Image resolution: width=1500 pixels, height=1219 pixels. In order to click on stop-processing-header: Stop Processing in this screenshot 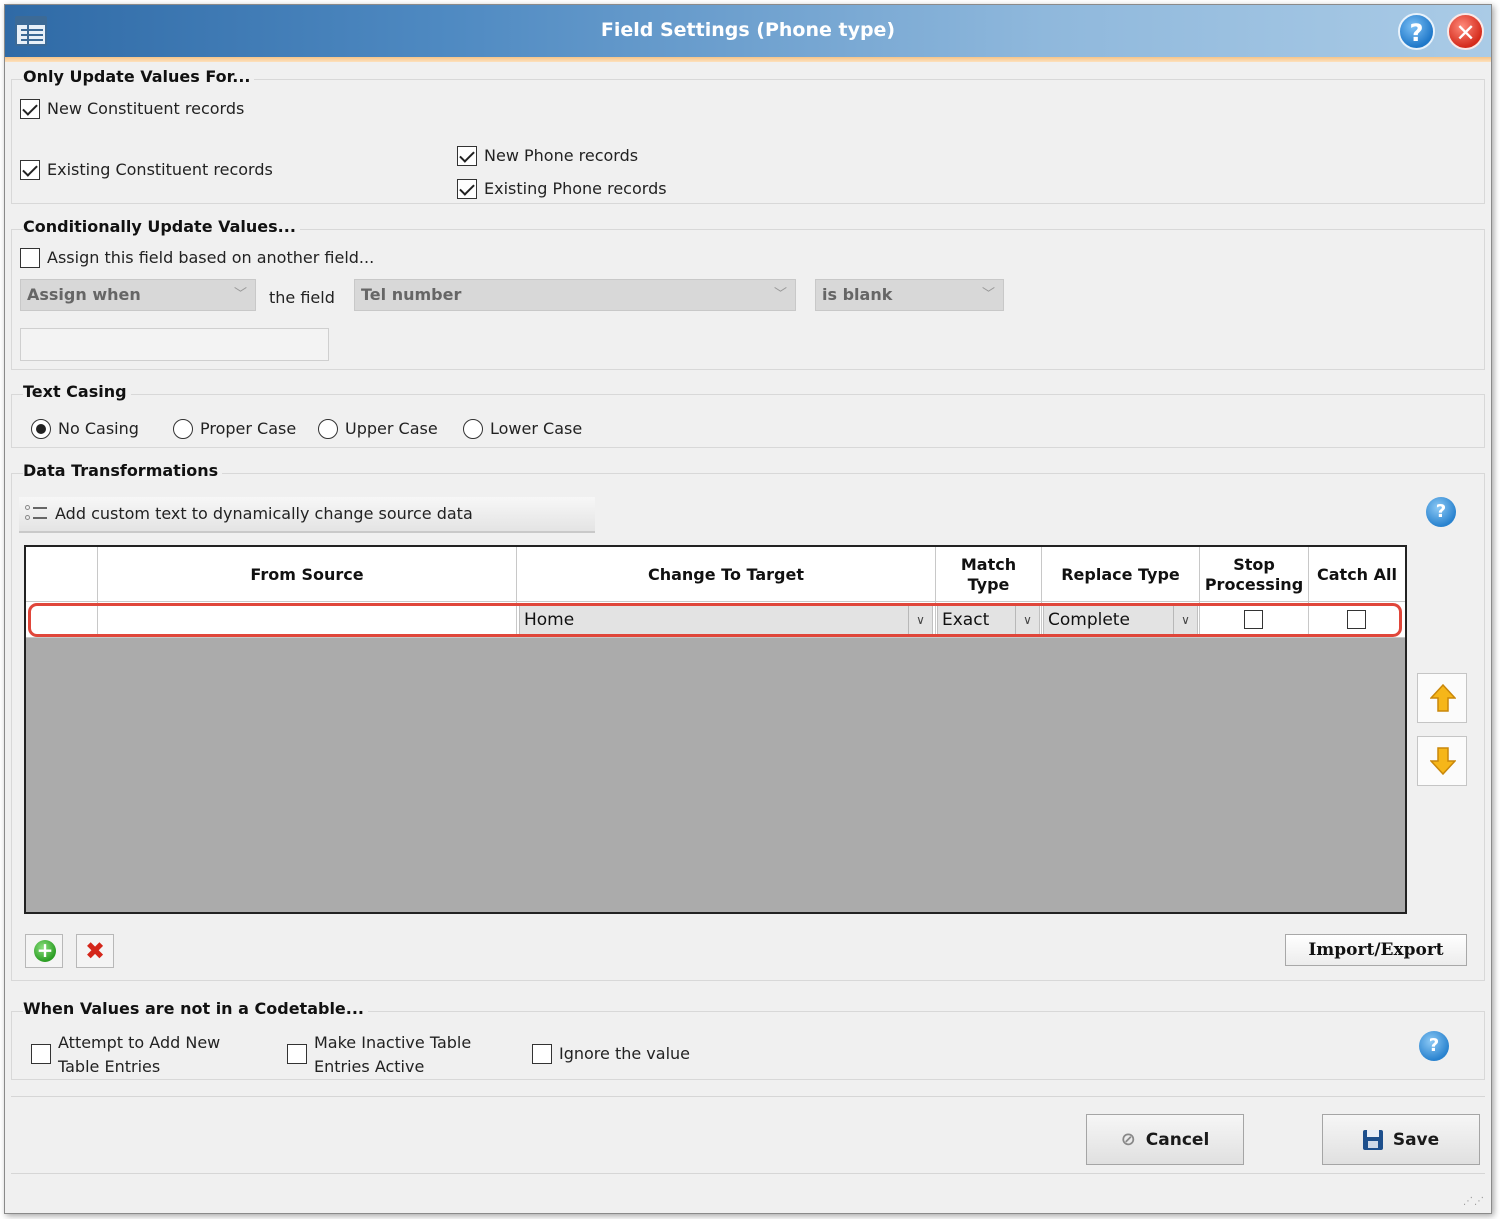, I will do `click(1254, 574)`.